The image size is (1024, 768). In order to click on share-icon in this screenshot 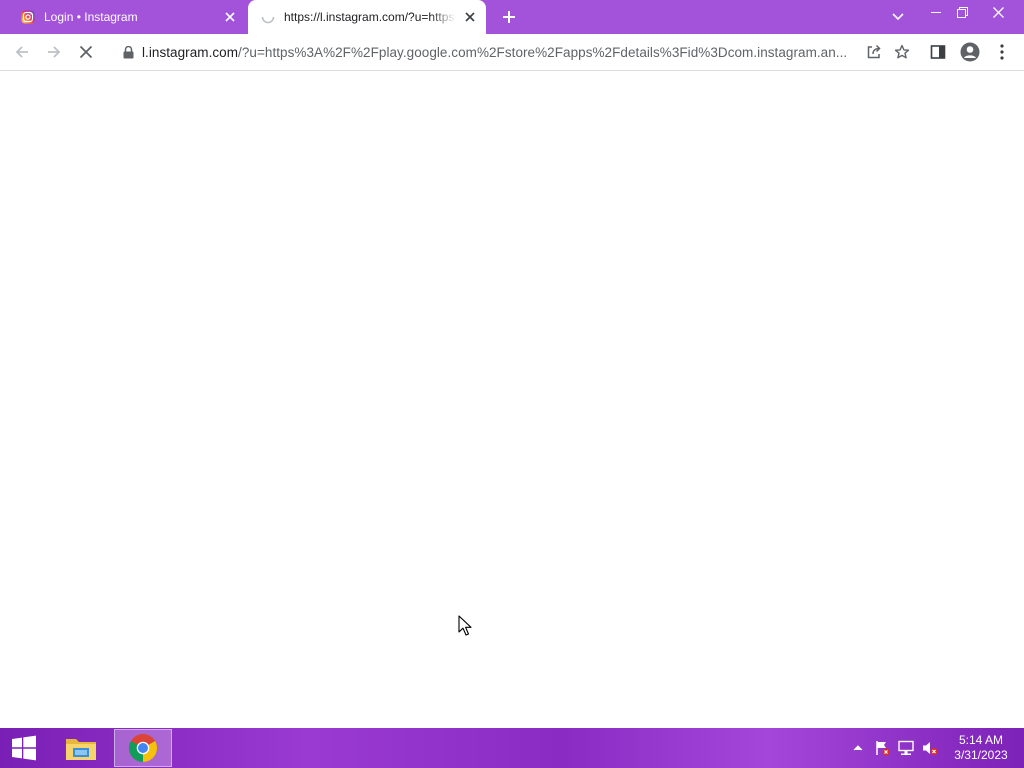, I will do `click(874, 52)`.